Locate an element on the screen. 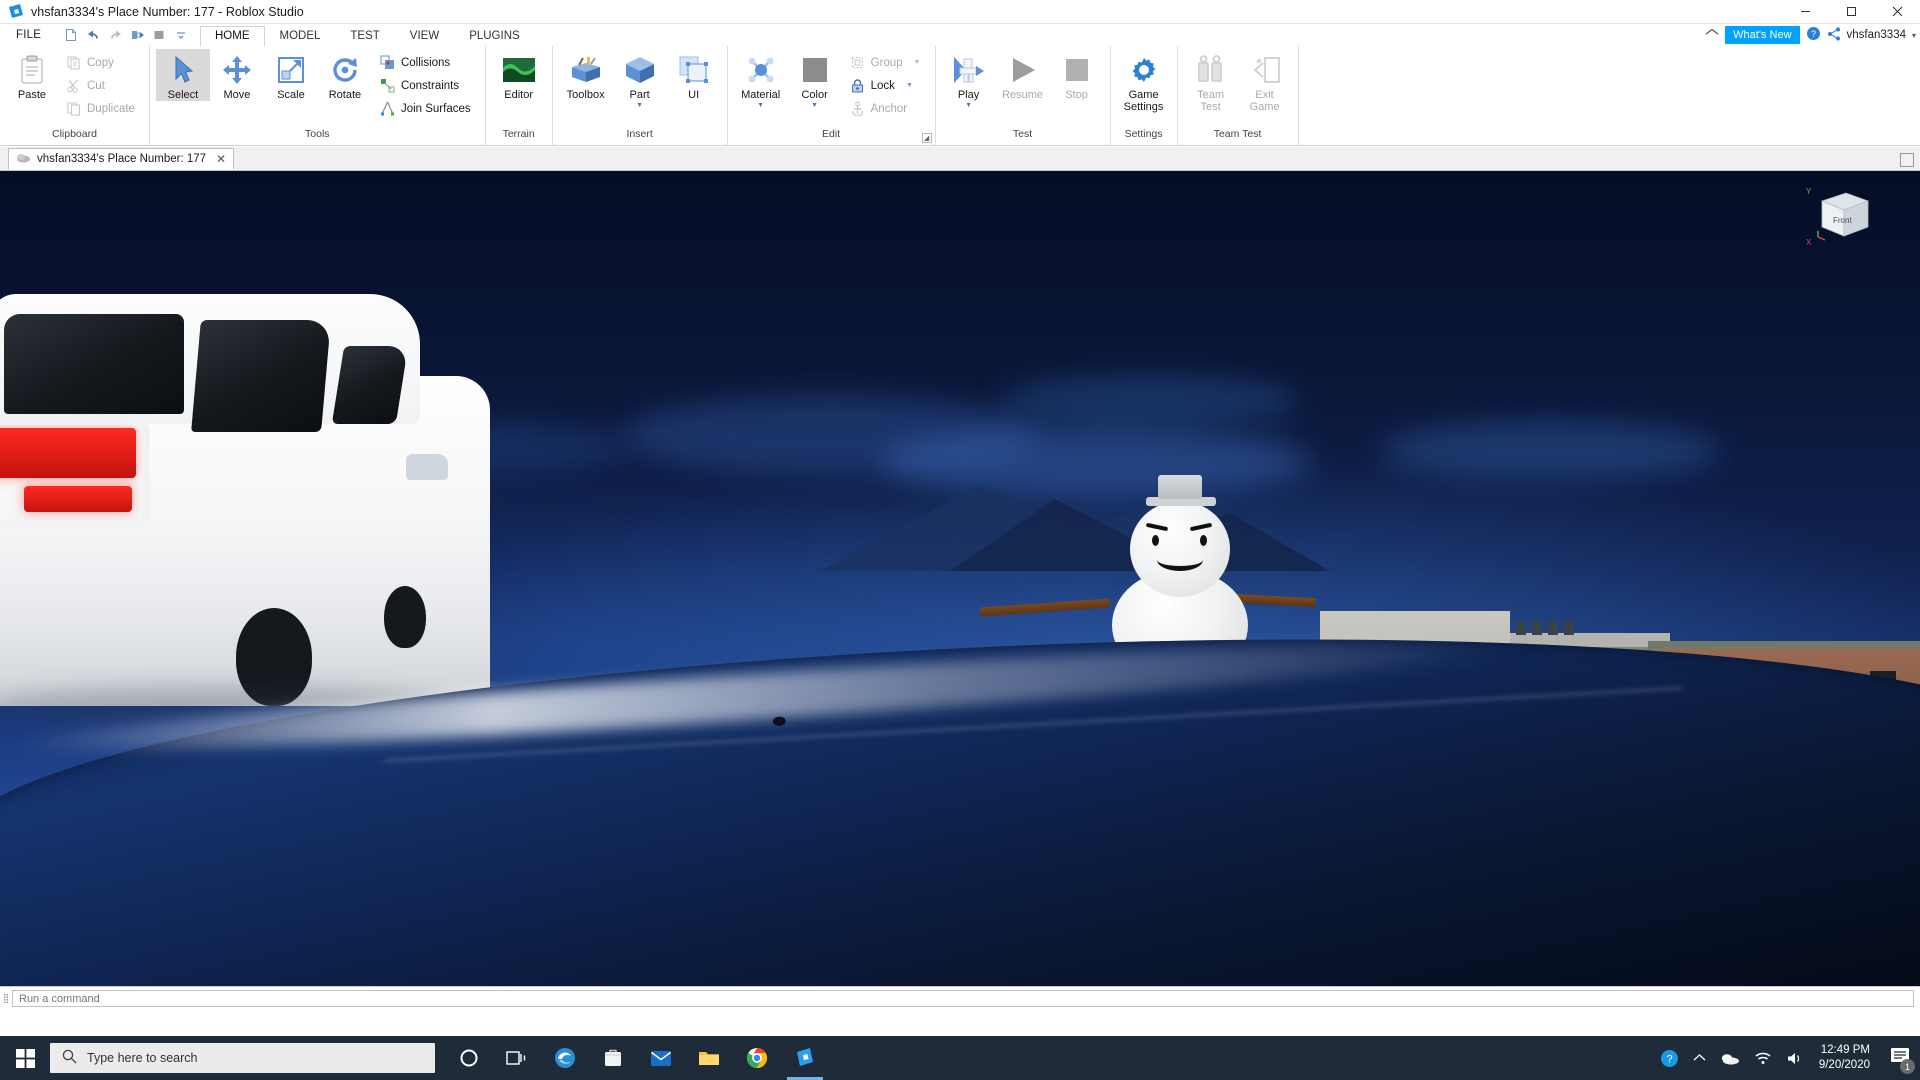 The width and height of the screenshot is (1920, 1080). onedrive-icon is located at coordinates (1730, 1058).